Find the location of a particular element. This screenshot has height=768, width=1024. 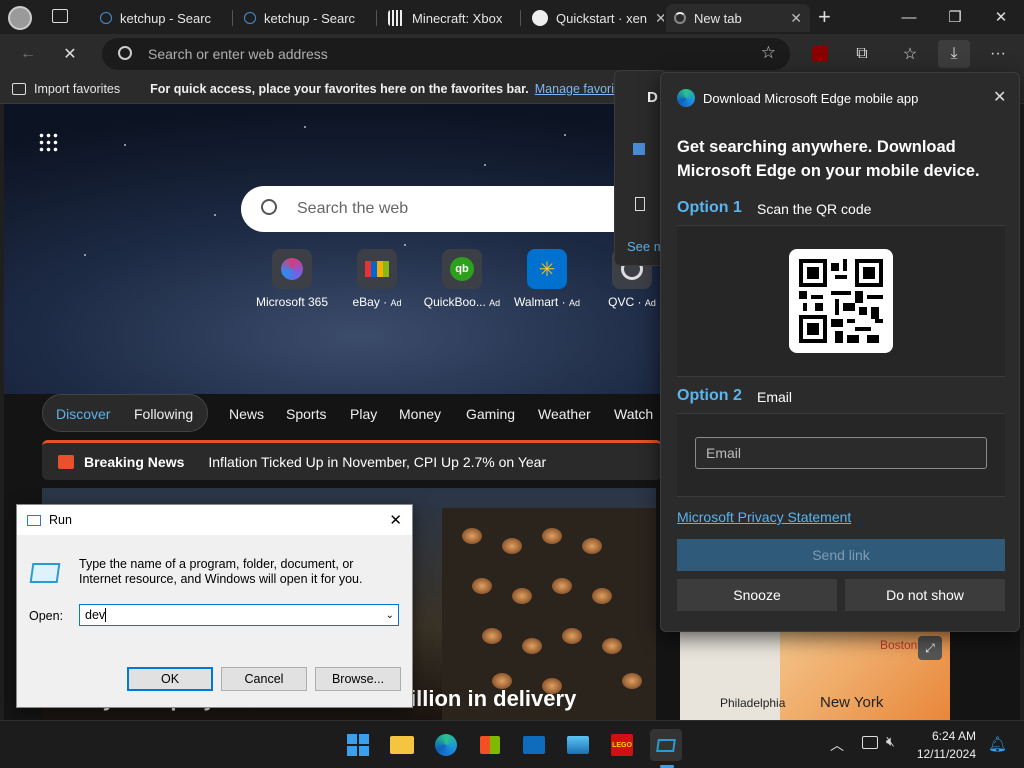

ok-button: OK is located at coordinates (170, 679).